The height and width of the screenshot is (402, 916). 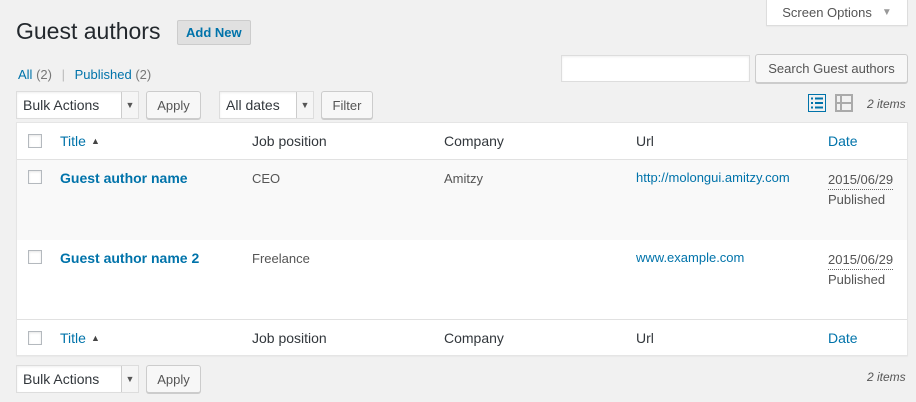 What do you see at coordinates (713, 177) in the screenshot?
I see `row-url-link: http://molongui.amitzy.com` at bounding box center [713, 177].